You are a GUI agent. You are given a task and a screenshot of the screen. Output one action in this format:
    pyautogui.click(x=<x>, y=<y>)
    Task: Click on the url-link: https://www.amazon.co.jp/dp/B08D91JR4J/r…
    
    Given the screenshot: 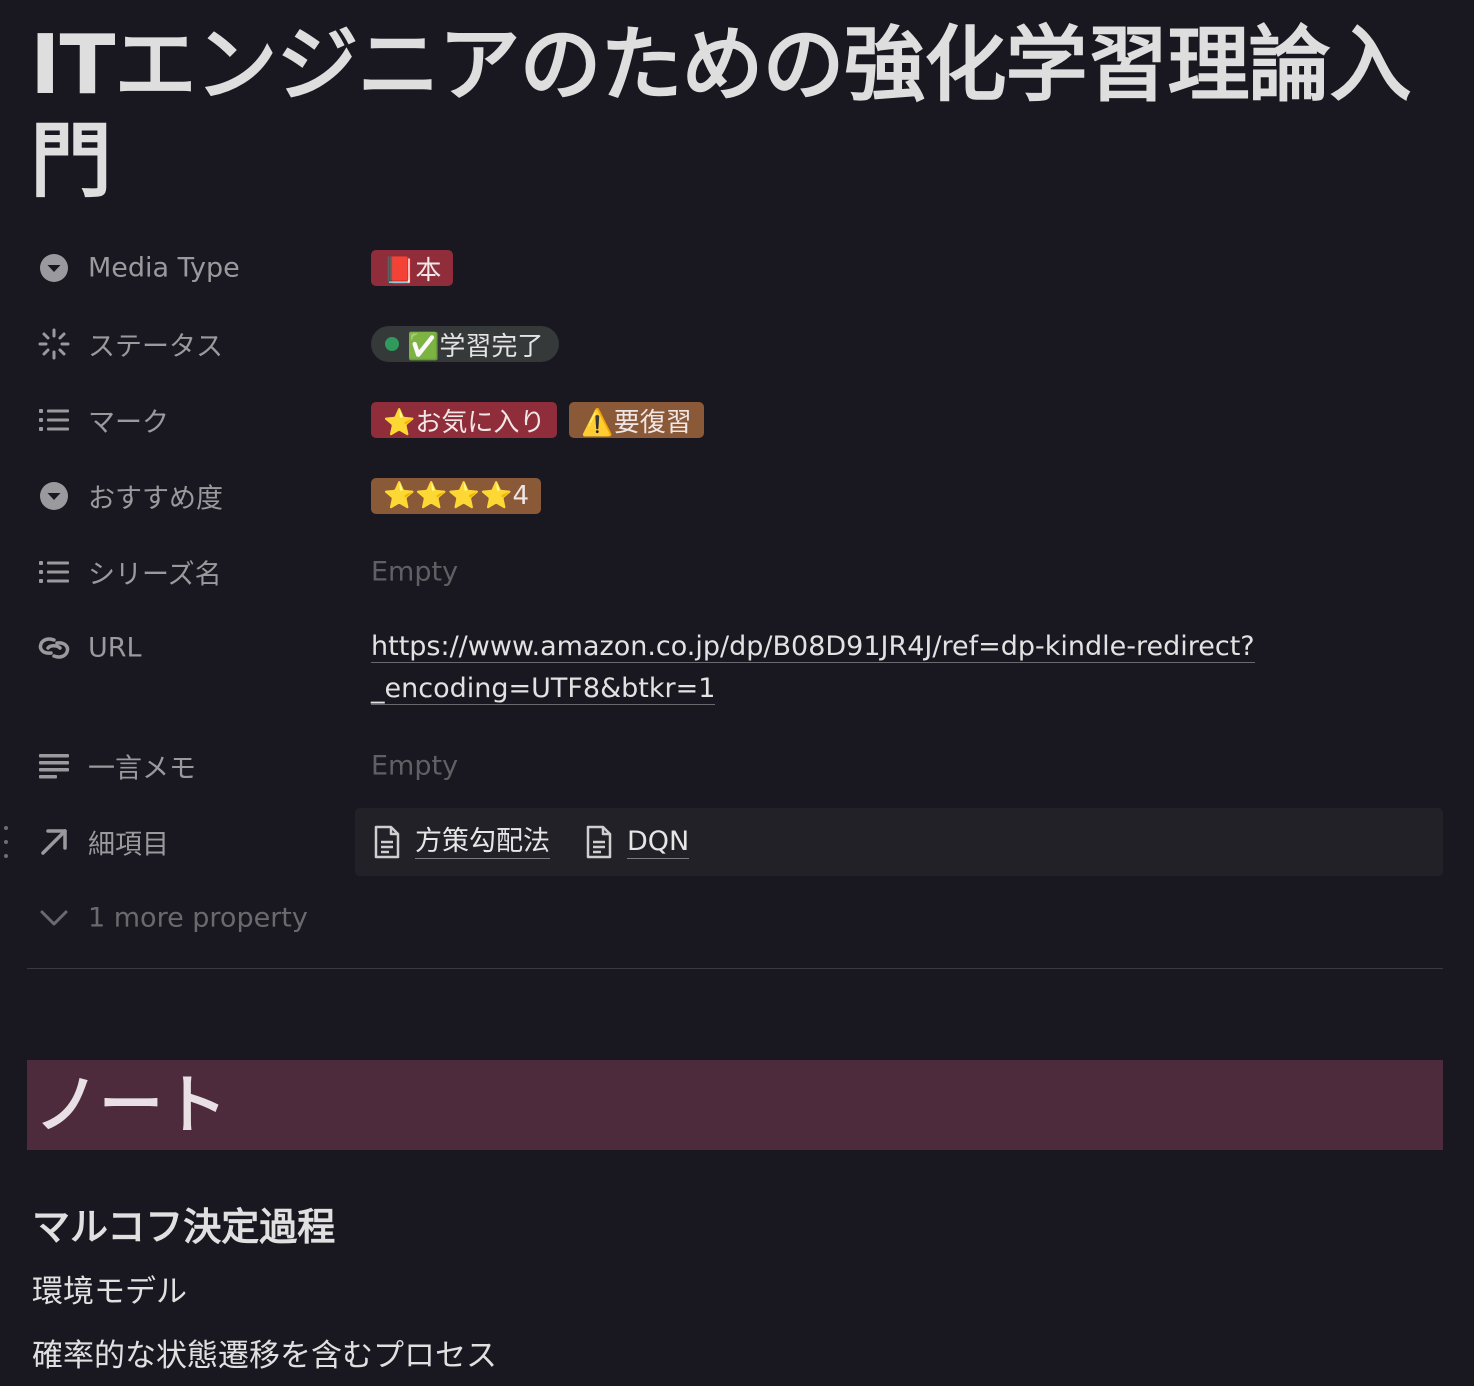 What is the action you would take?
    pyautogui.click(x=821, y=668)
    